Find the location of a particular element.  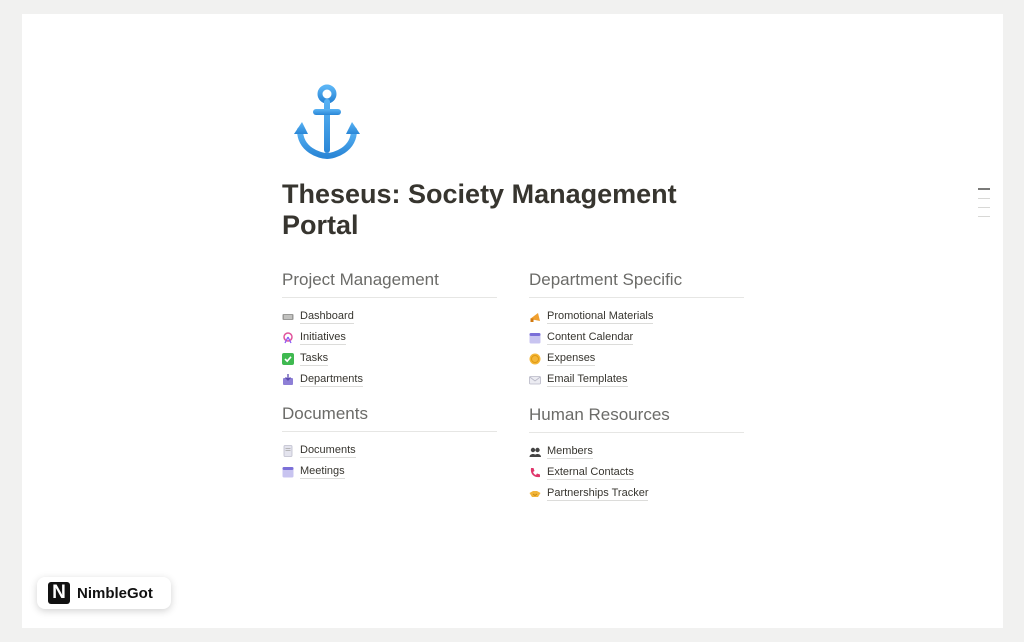

table-of-contents-indicator is located at coordinates (984, 206).